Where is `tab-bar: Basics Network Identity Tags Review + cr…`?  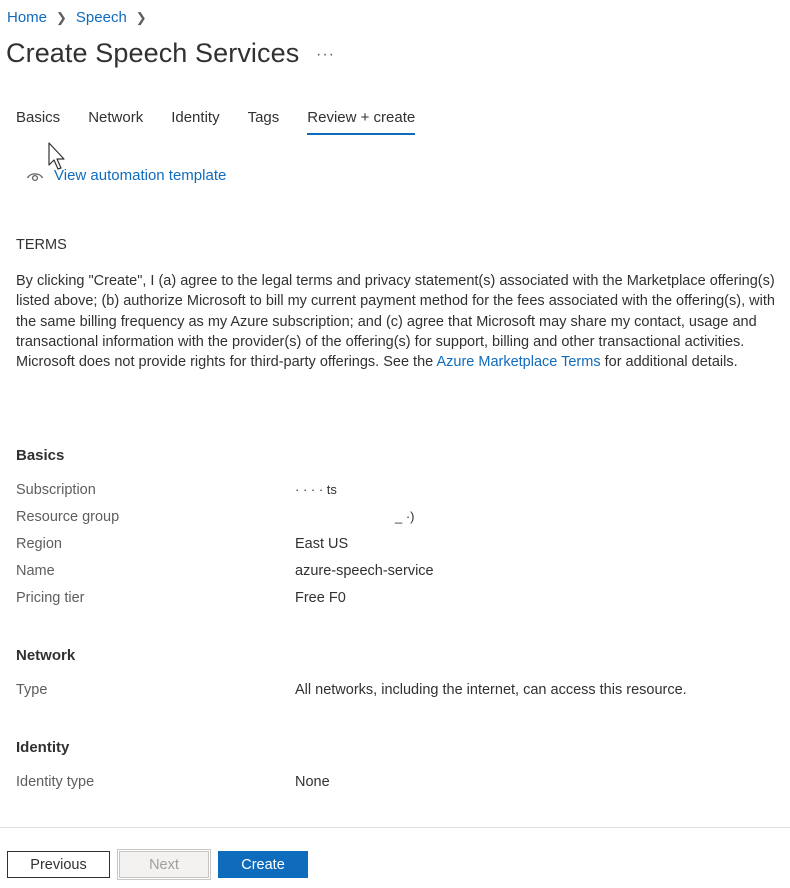
tab-bar: Basics Network Identity Tags Review + cr… is located at coordinates (229, 122).